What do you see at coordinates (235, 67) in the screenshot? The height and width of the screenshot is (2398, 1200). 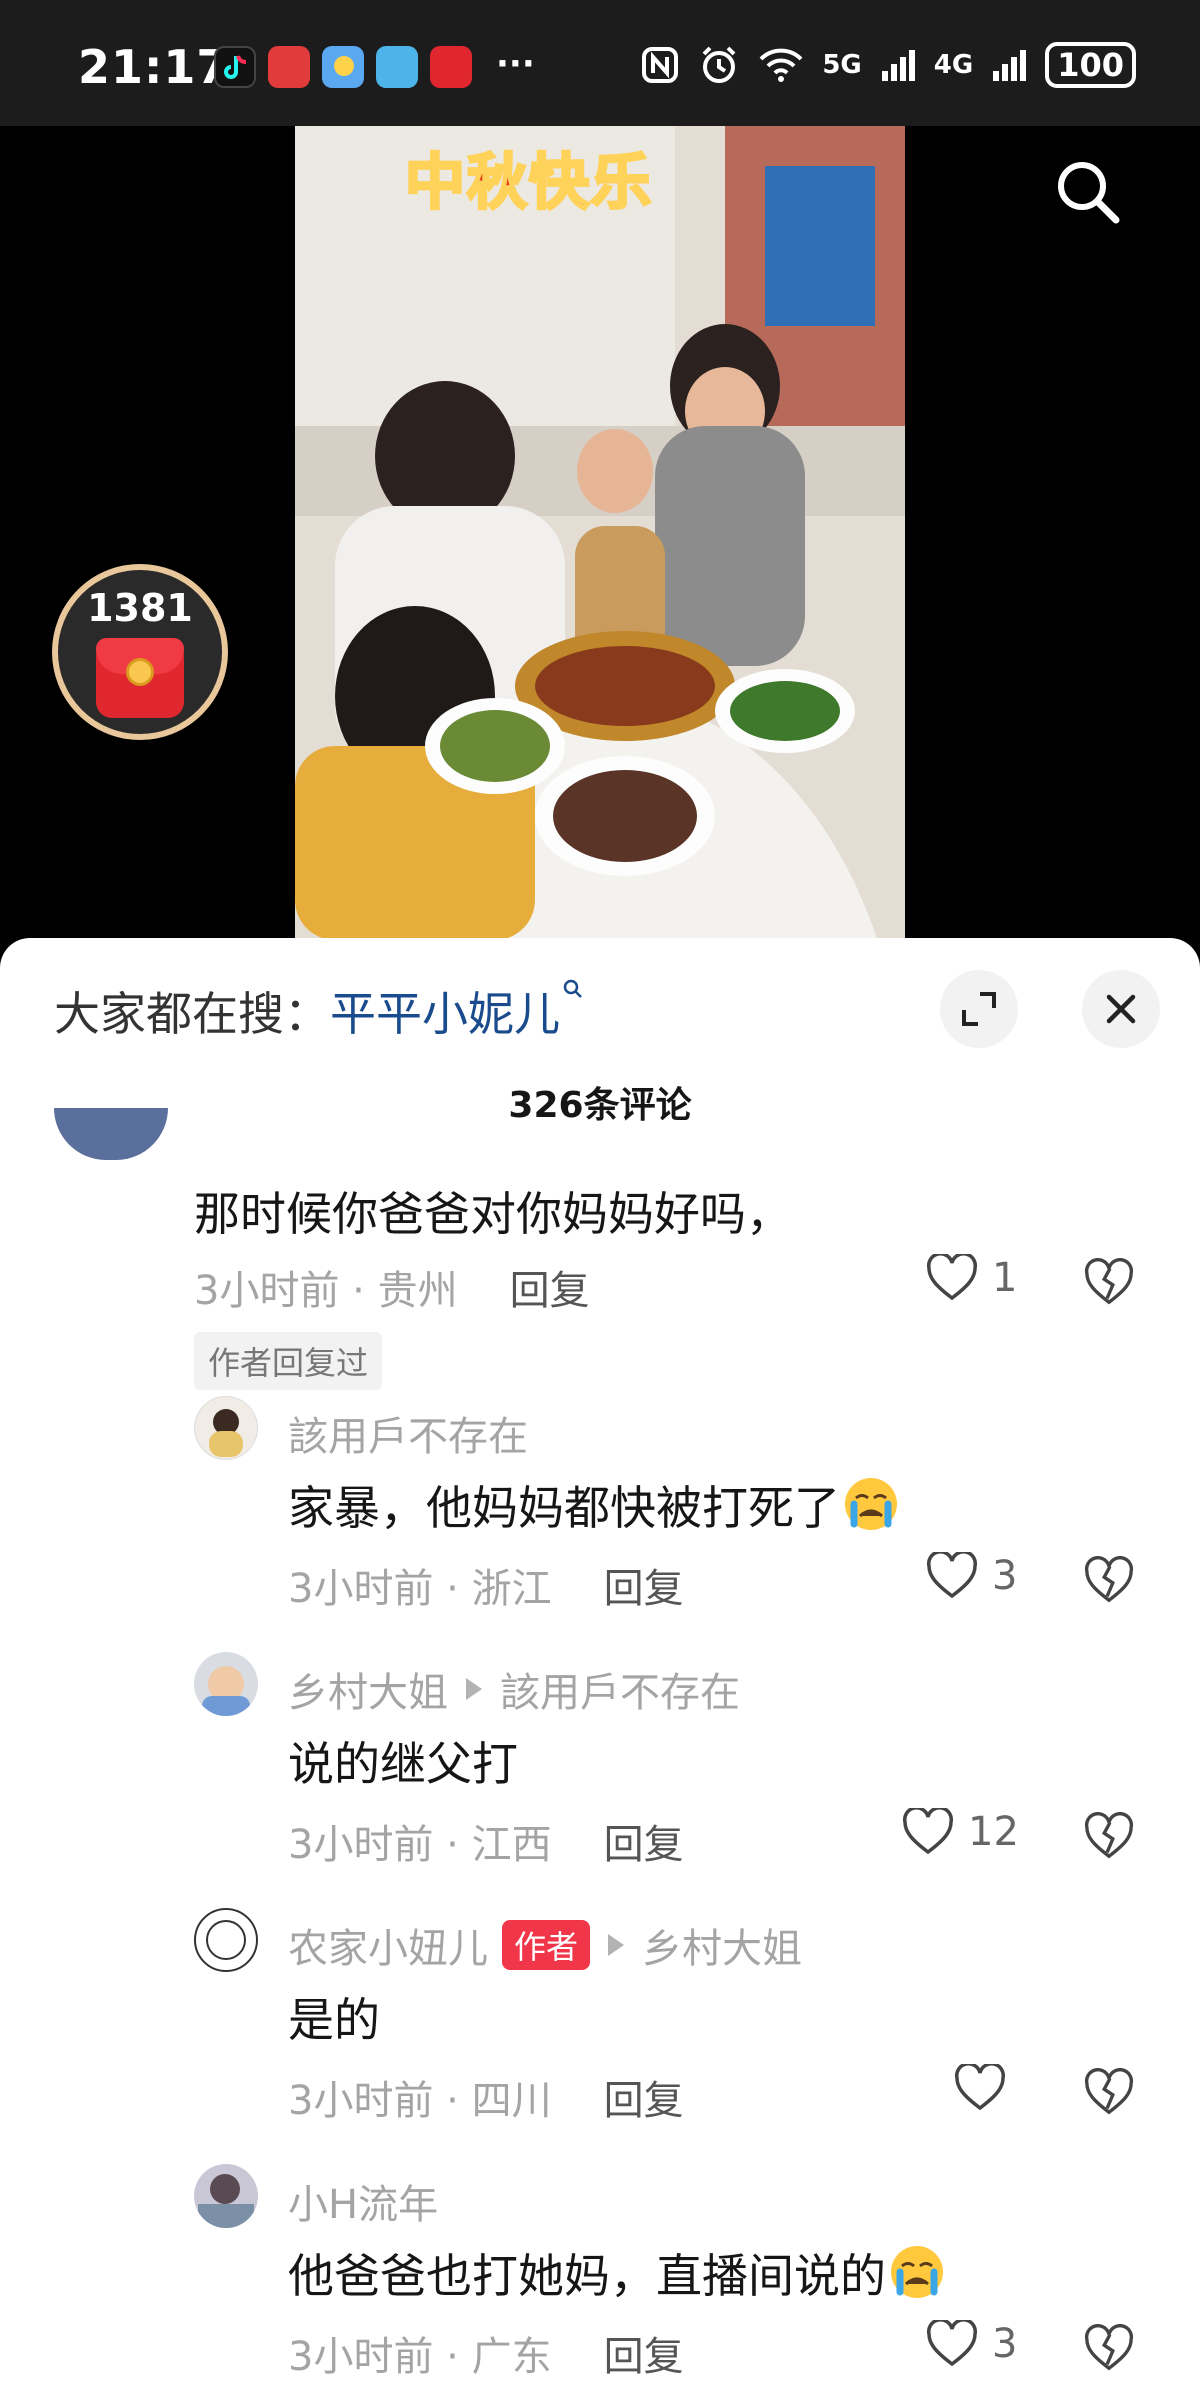 I see `tiktok-notification-icon` at bounding box center [235, 67].